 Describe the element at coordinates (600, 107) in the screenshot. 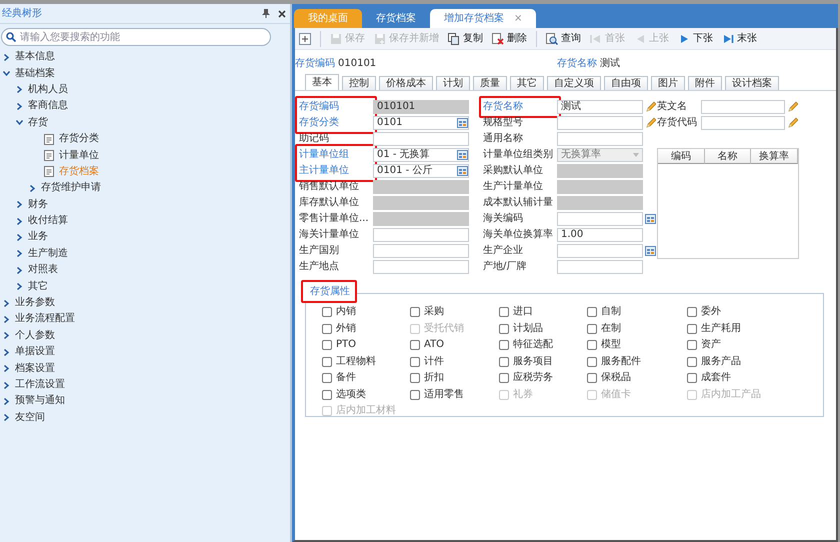

I see `input-field: 测试` at that location.